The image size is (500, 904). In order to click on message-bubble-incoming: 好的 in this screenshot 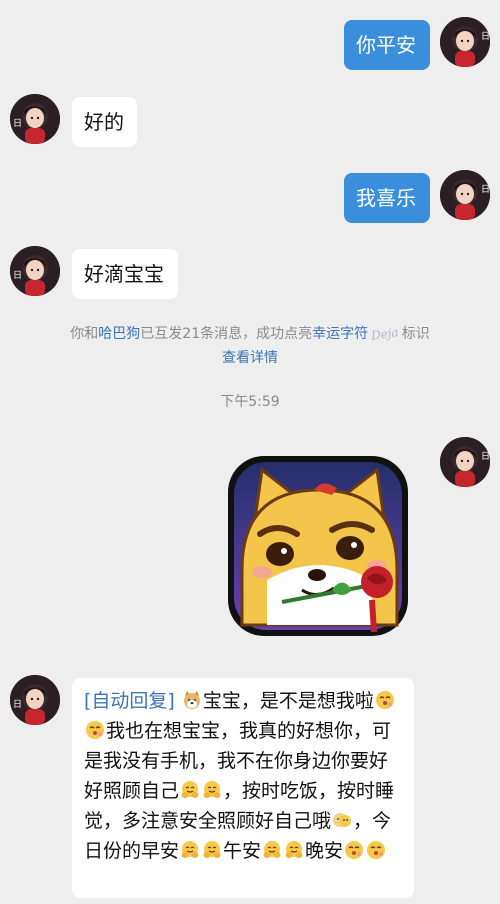, I will do `click(104, 122)`.